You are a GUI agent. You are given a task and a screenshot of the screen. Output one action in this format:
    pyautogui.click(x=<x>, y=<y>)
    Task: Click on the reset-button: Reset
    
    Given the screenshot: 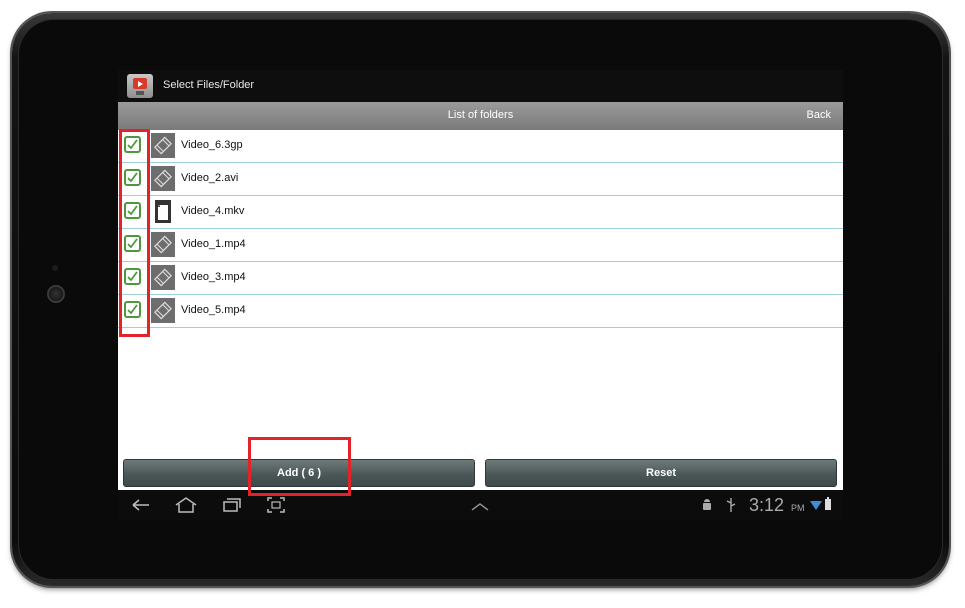 What is the action you would take?
    pyautogui.click(x=661, y=473)
    